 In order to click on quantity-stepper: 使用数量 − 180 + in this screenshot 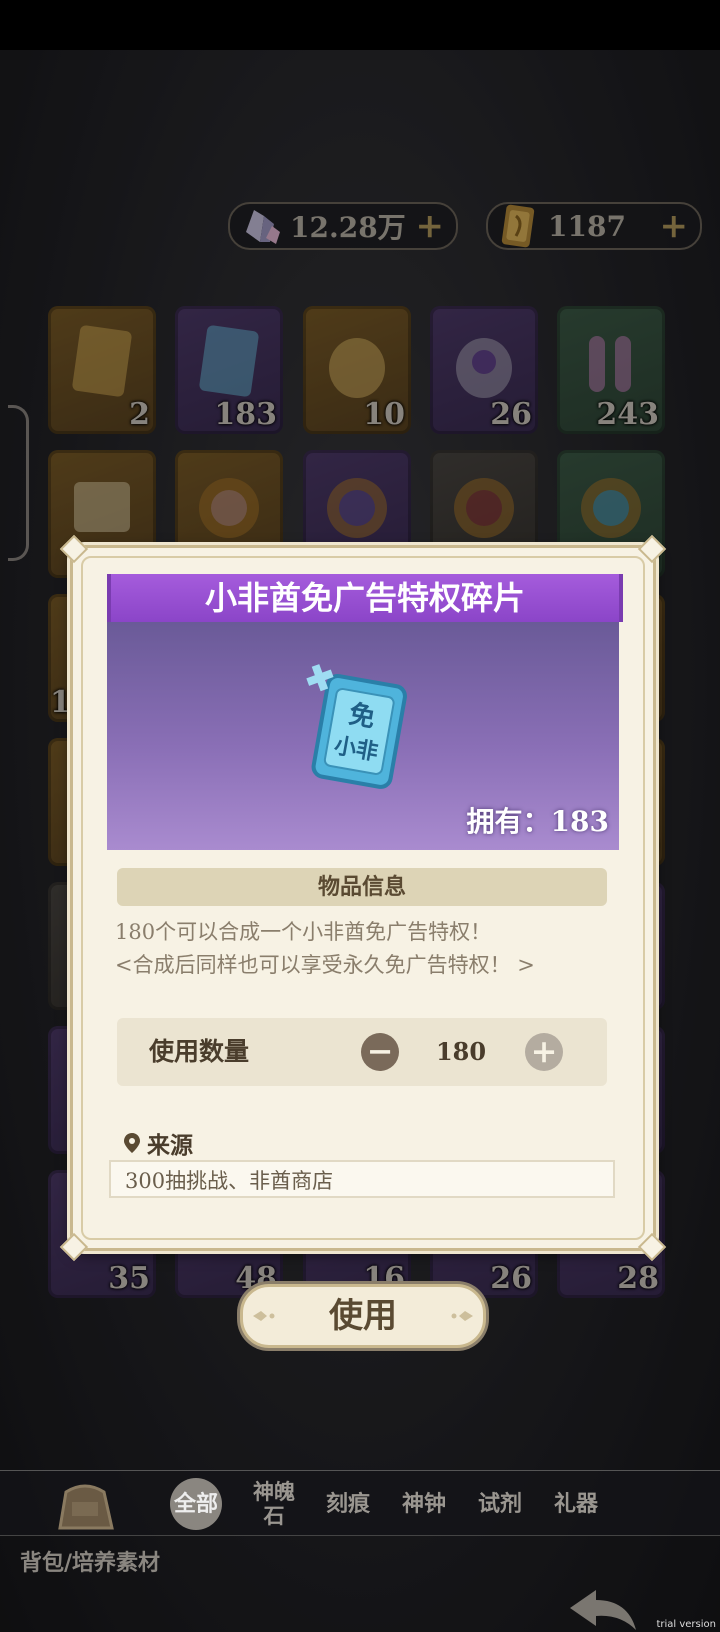, I will do `click(362, 1052)`.